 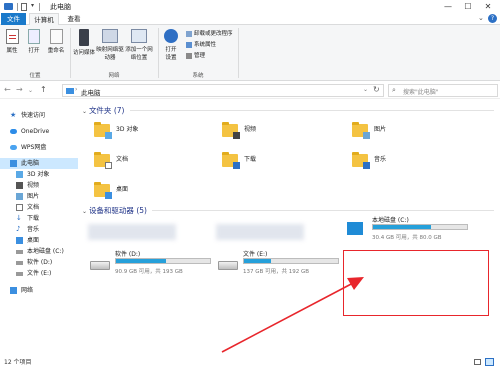 I want to click on details-view-icon, so click(x=477, y=362).